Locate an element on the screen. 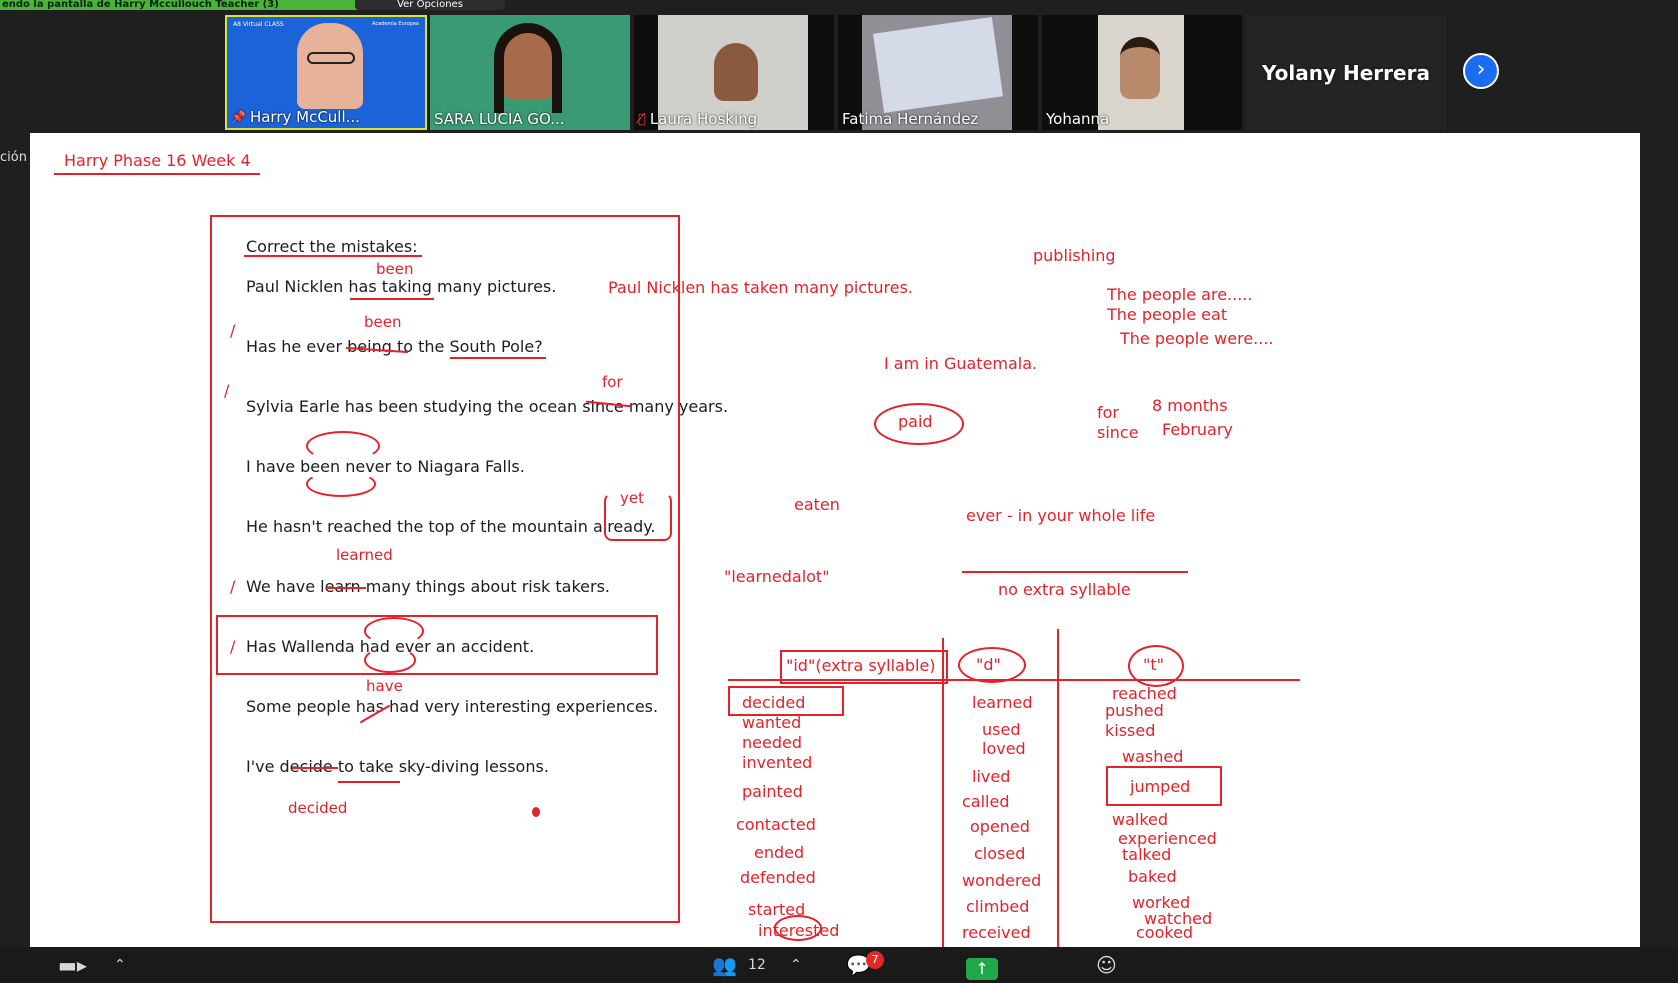  reactions-icon: ☺ is located at coordinates (1106, 965).